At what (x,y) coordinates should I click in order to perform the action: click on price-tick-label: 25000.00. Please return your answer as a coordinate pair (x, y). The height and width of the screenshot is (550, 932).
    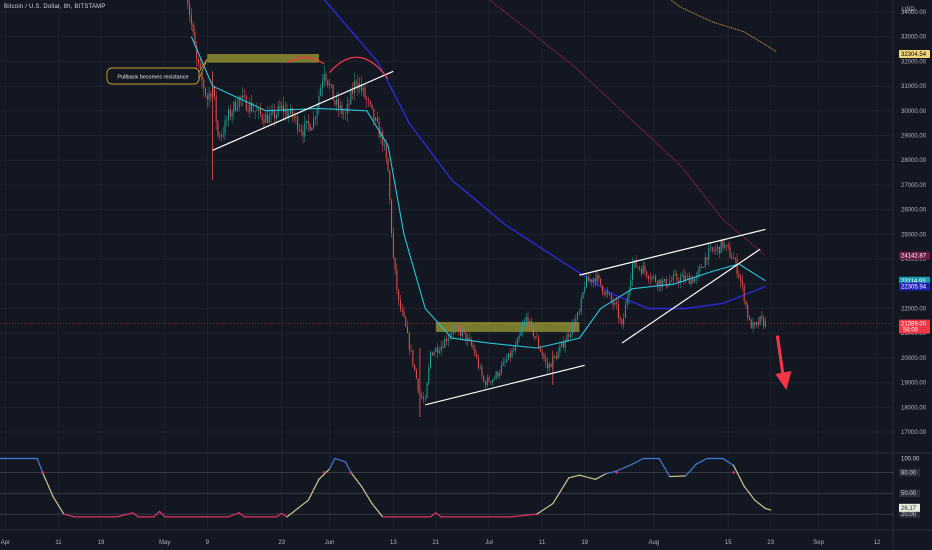
    Looking at the image, I should click on (914, 235).